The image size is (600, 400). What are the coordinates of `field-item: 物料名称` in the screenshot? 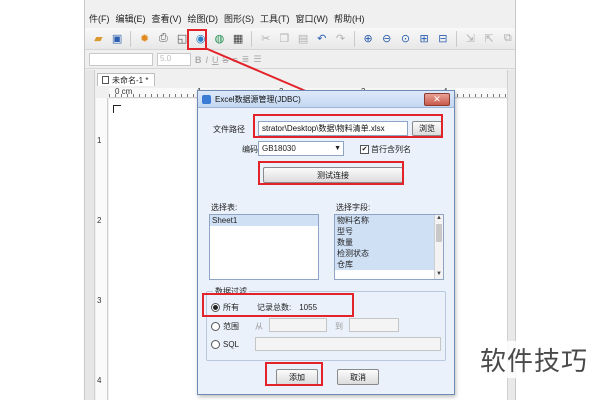 It's located at (389, 220).